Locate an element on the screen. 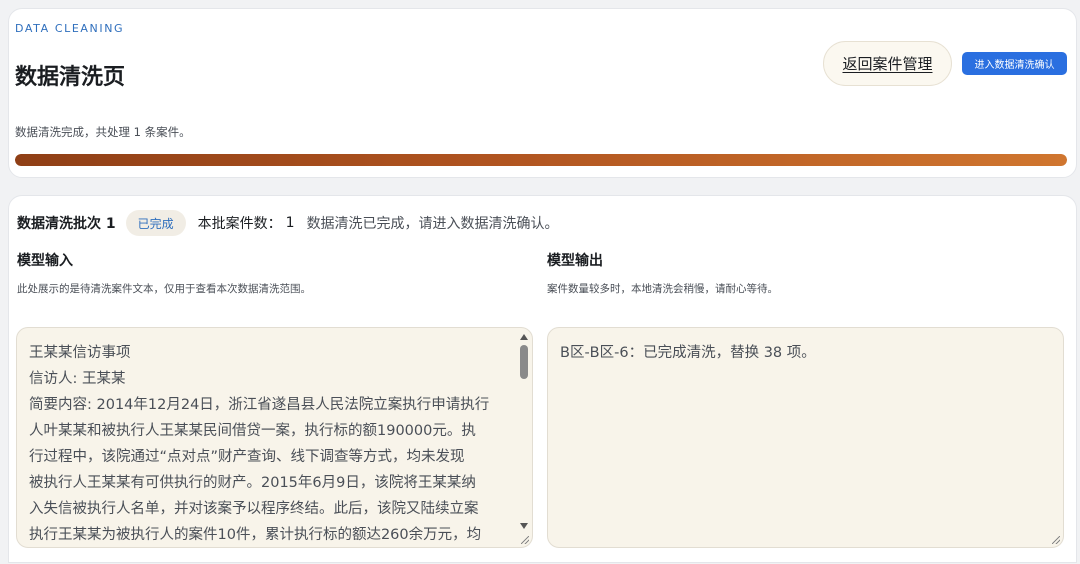  cleaning-progress-fill is located at coordinates (541, 160).